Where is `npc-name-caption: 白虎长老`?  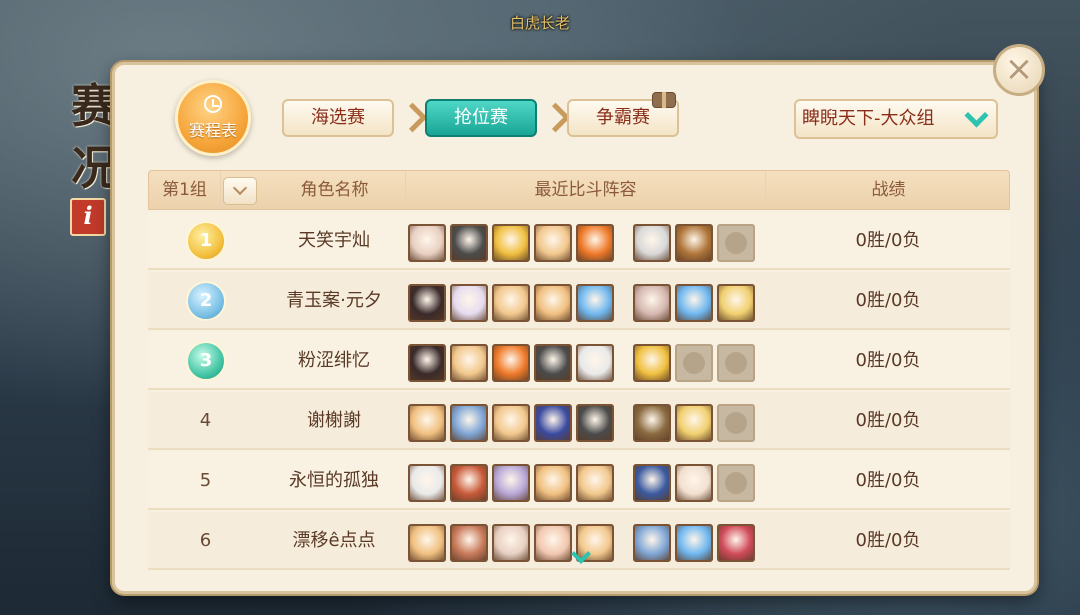
npc-name-caption: 白虎长老 is located at coordinates (539, 23).